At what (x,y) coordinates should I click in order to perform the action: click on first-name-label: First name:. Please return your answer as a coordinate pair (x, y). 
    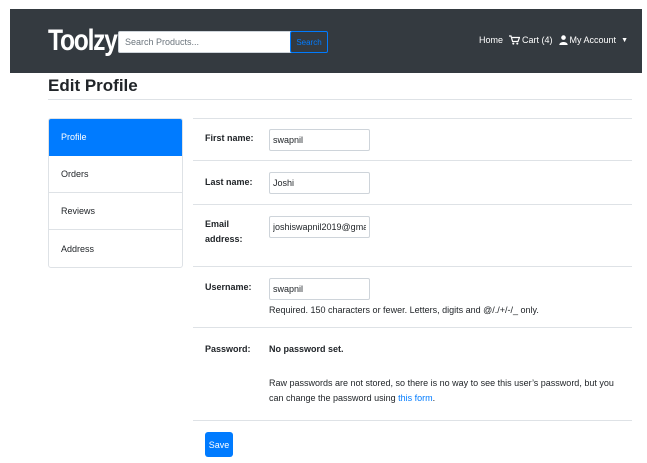
    Looking at the image, I should click on (229, 138).